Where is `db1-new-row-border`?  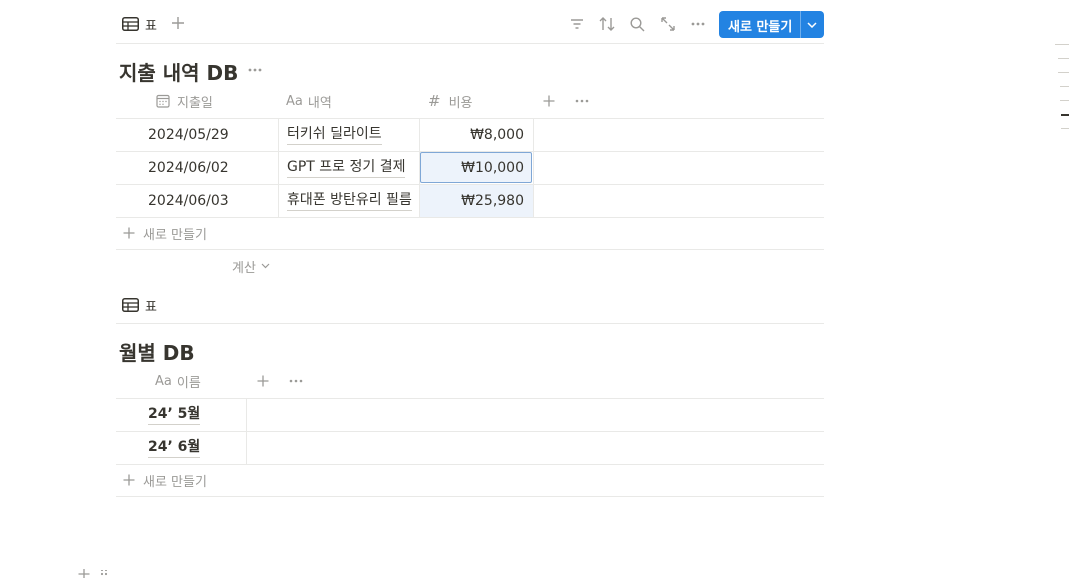 db1-new-row-border is located at coordinates (470, 249).